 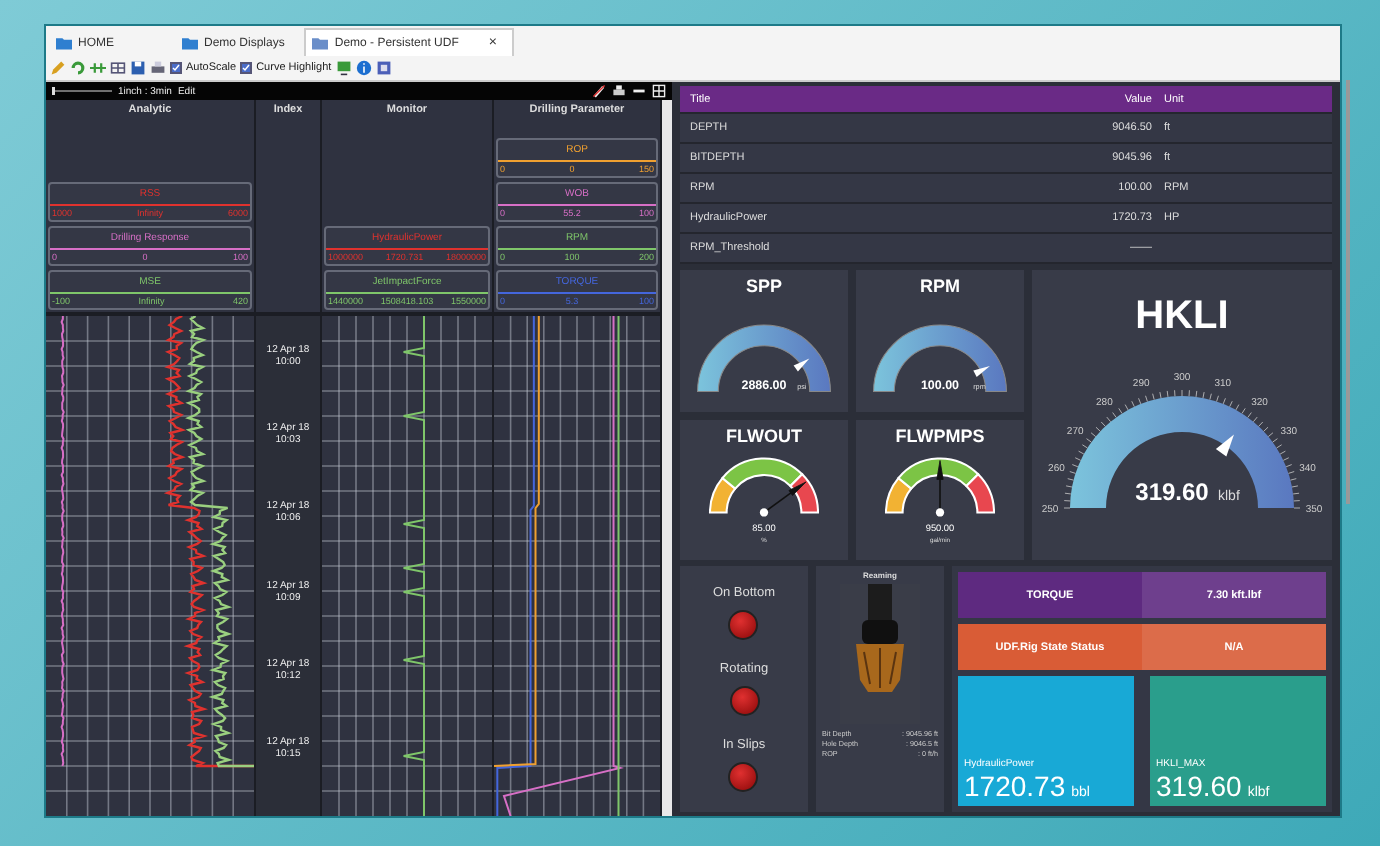 I want to click on gauge-title: FLWPMPS, so click(x=940, y=434).